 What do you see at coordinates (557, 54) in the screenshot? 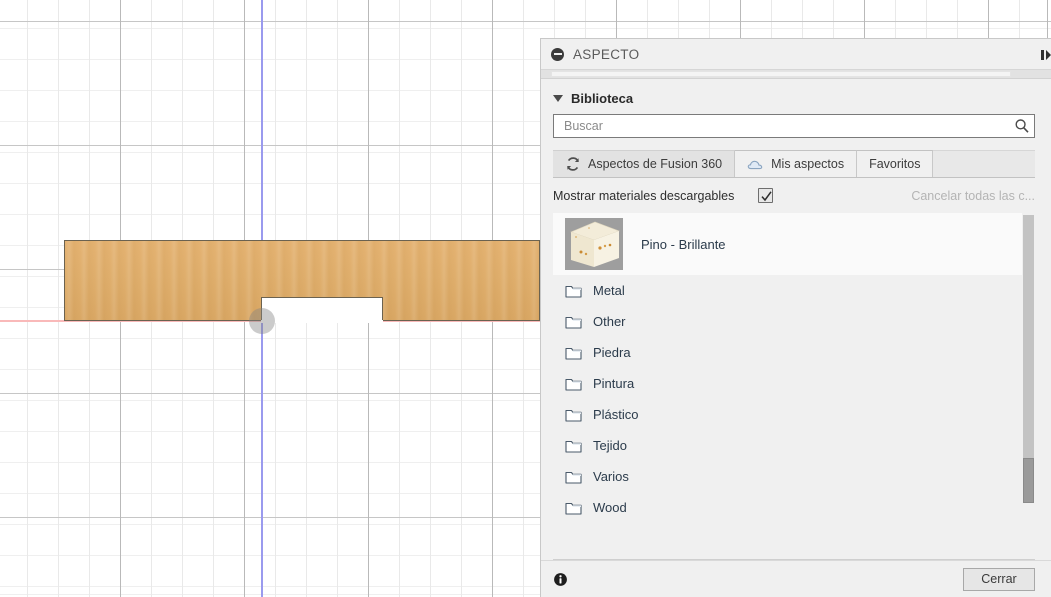
I see `collapse-minus-icon` at bounding box center [557, 54].